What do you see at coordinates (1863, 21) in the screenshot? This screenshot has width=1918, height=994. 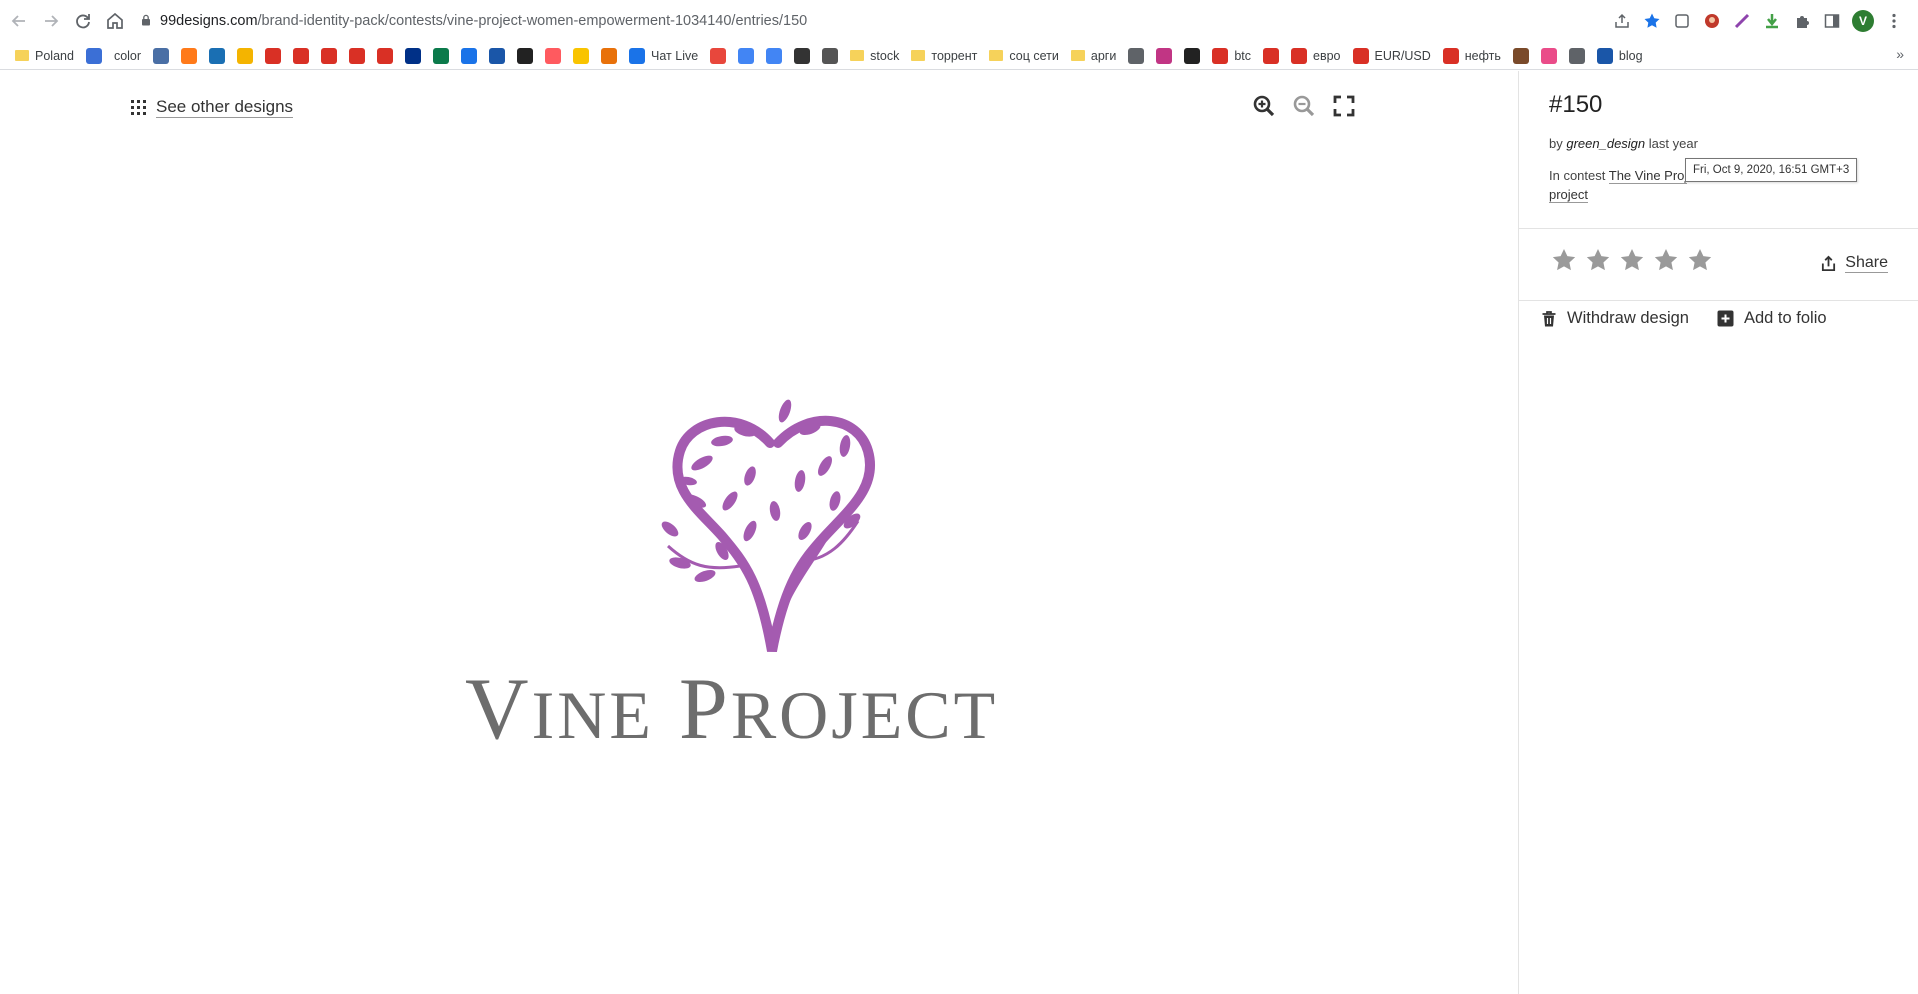 I see `profile-avatar: V` at bounding box center [1863, 21].